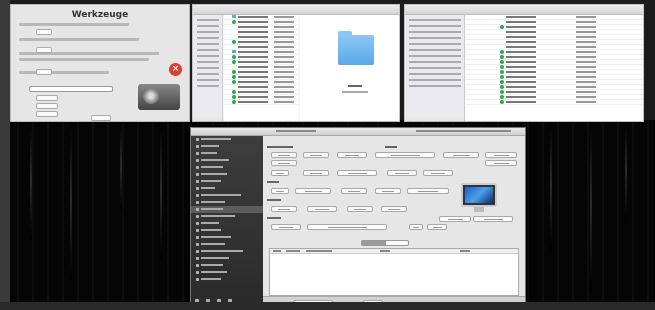  What do you see at coordinates (100, 63) in the screenshot?
I see `werkzeuge-window: Werkzeuge ×` at bounding box center [100, 63].